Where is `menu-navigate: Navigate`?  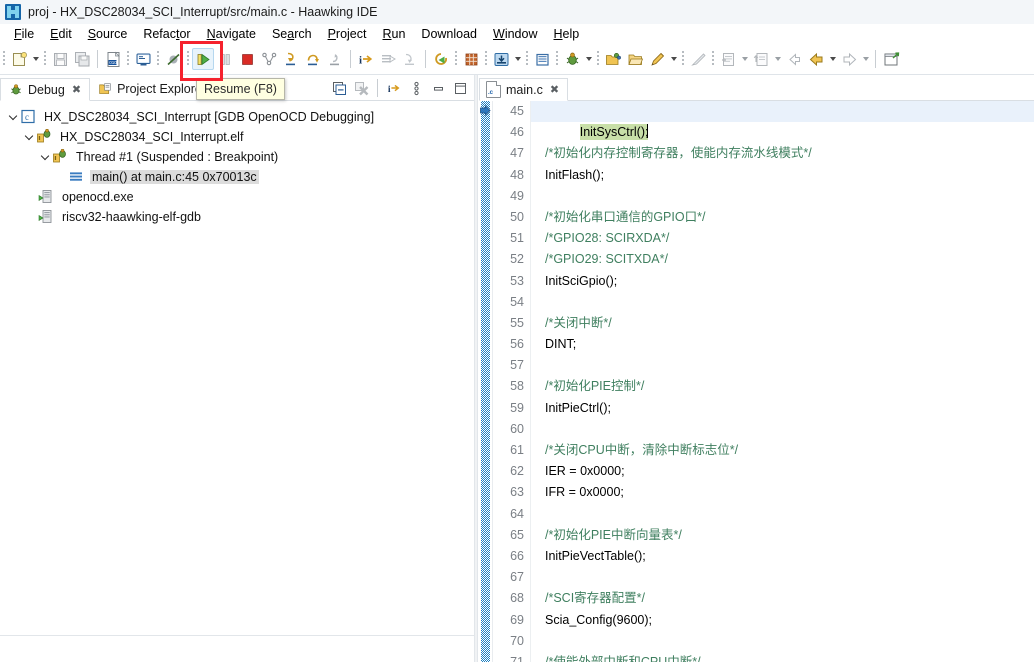
menu-navigate: Navigate is located at coordinates (231, 34).